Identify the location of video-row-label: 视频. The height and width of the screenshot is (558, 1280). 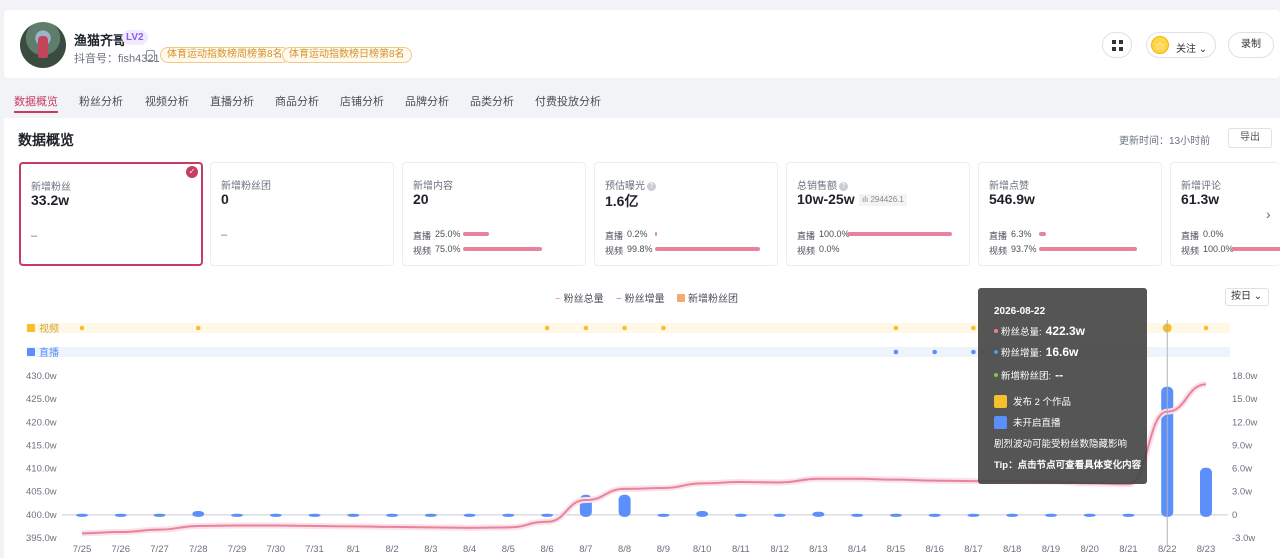
(49, 328).